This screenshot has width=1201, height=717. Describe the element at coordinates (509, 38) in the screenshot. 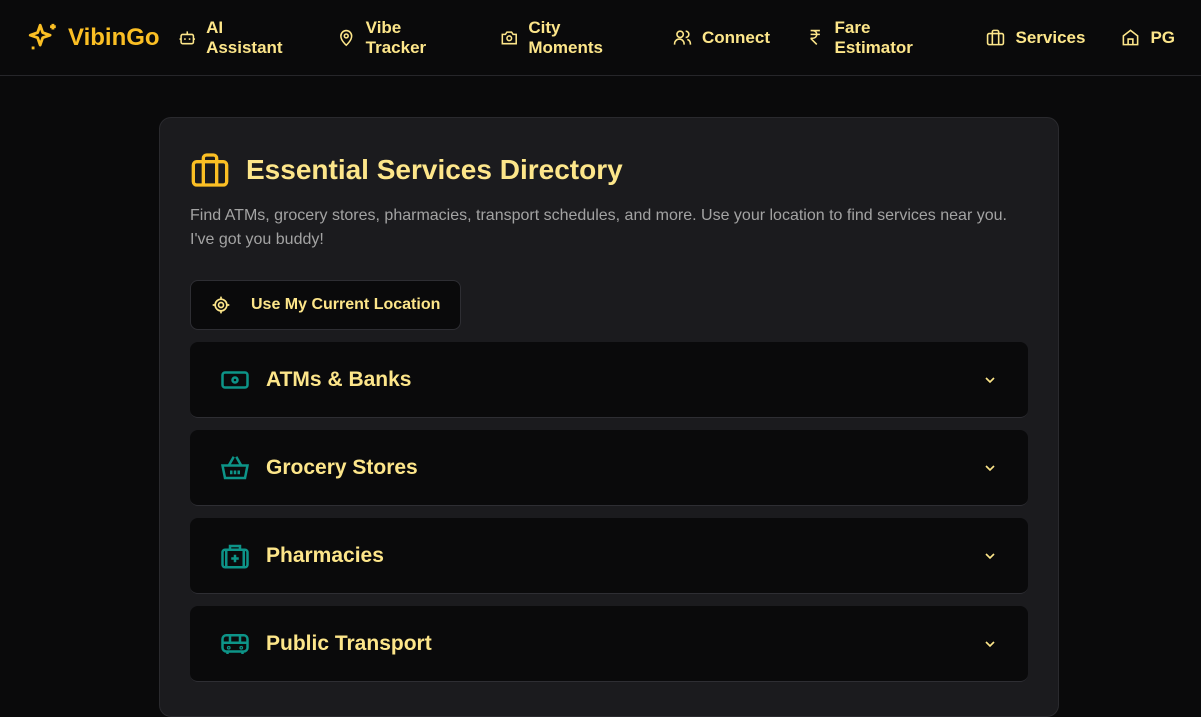

I see `camera-icon` at that location.